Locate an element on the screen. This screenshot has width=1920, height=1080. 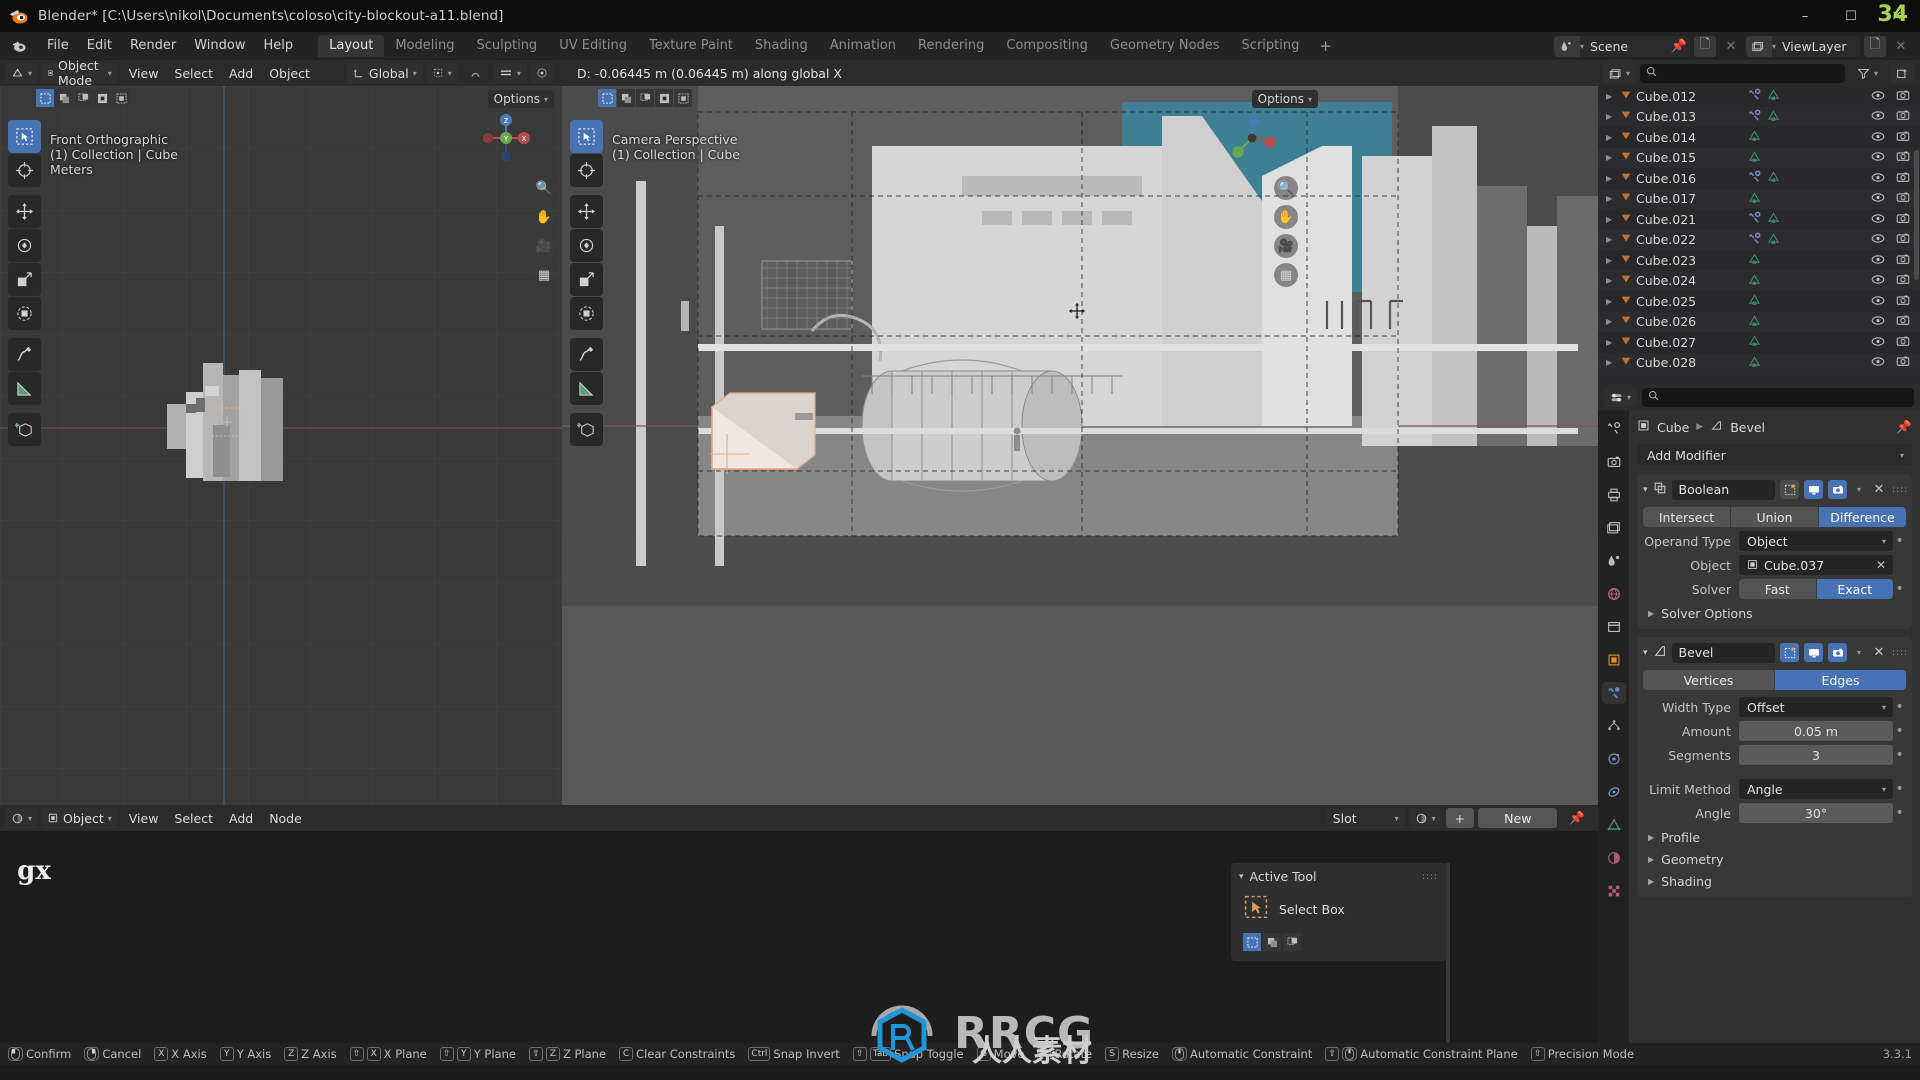
maximize-button: ☐ is located at coordinates (1851, 16).